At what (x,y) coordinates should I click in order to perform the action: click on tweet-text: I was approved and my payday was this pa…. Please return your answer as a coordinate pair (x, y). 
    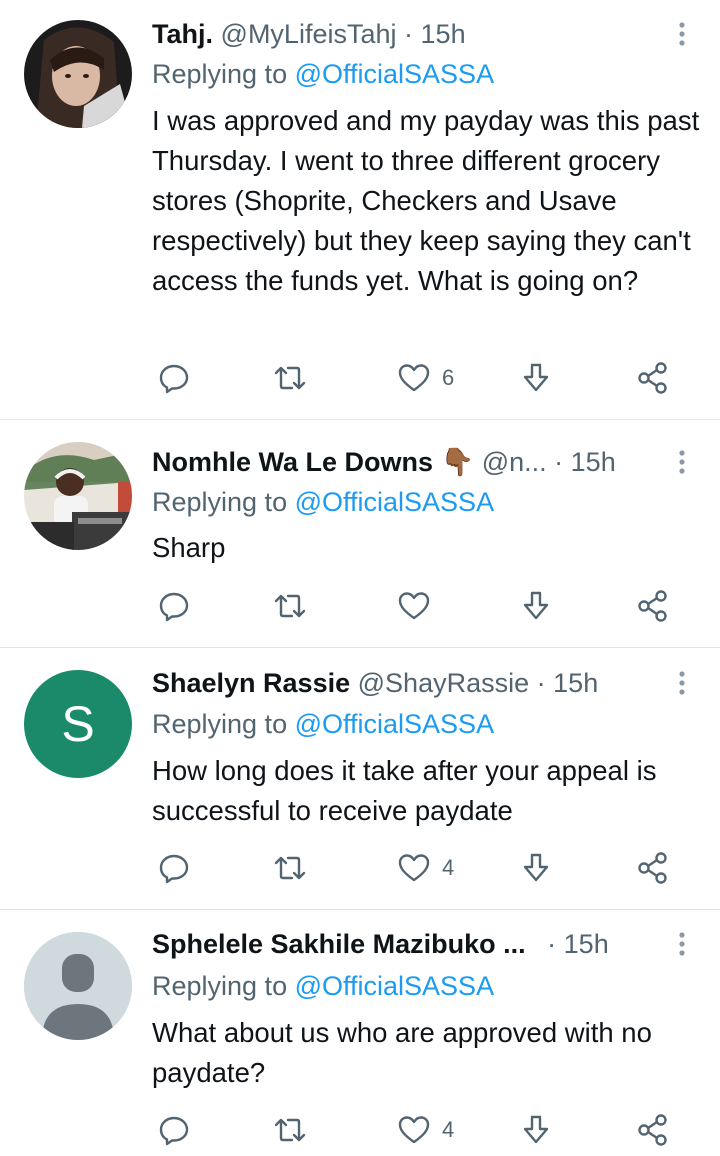
    Looking at the image, I should click on (426, 200).